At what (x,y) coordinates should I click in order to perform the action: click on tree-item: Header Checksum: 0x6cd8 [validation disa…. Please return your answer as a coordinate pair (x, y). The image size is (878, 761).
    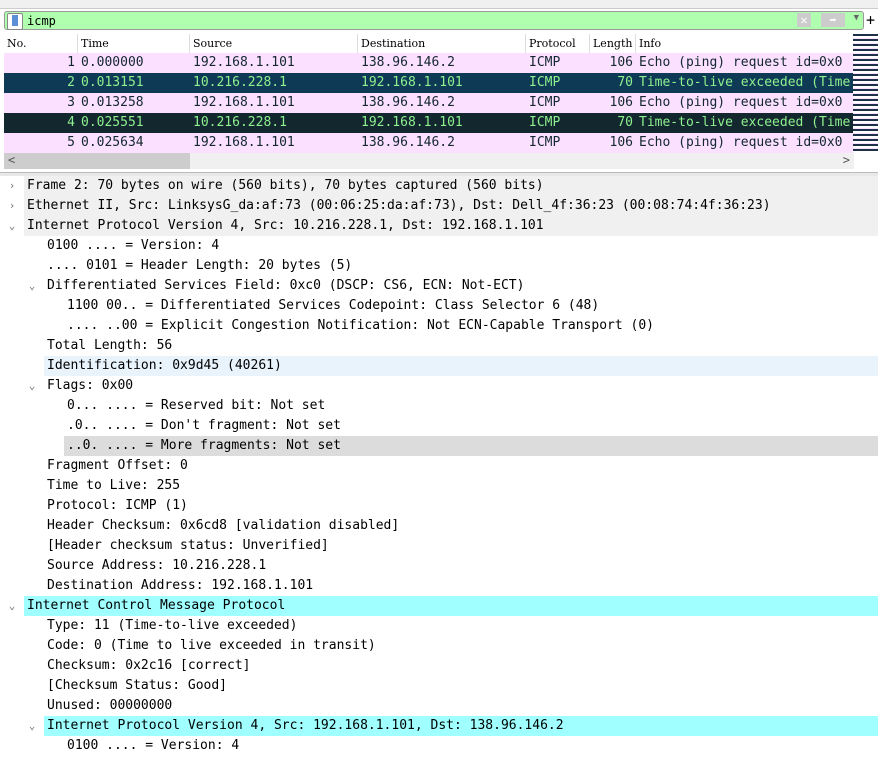
    Looking at the image, I should click on (441, 526).